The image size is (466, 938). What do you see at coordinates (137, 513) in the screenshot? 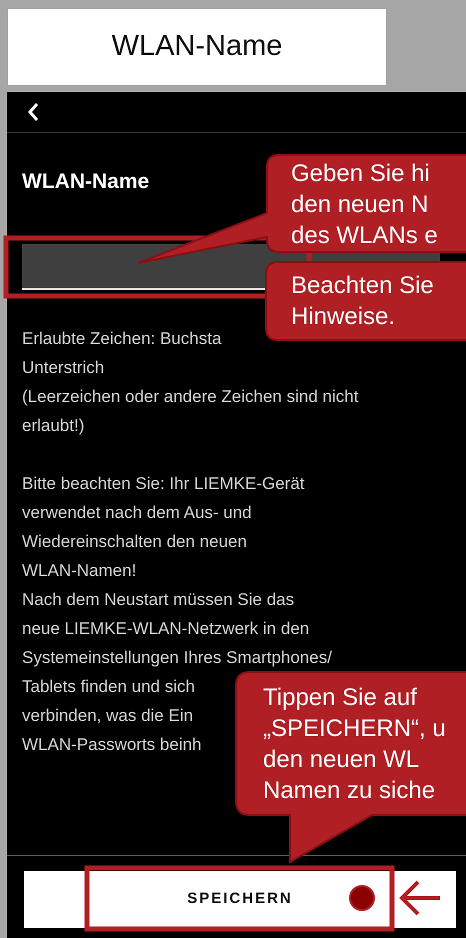
I see `hint-text-line: verwendet nach dem Aus- und` at bounding box center [137, 513].